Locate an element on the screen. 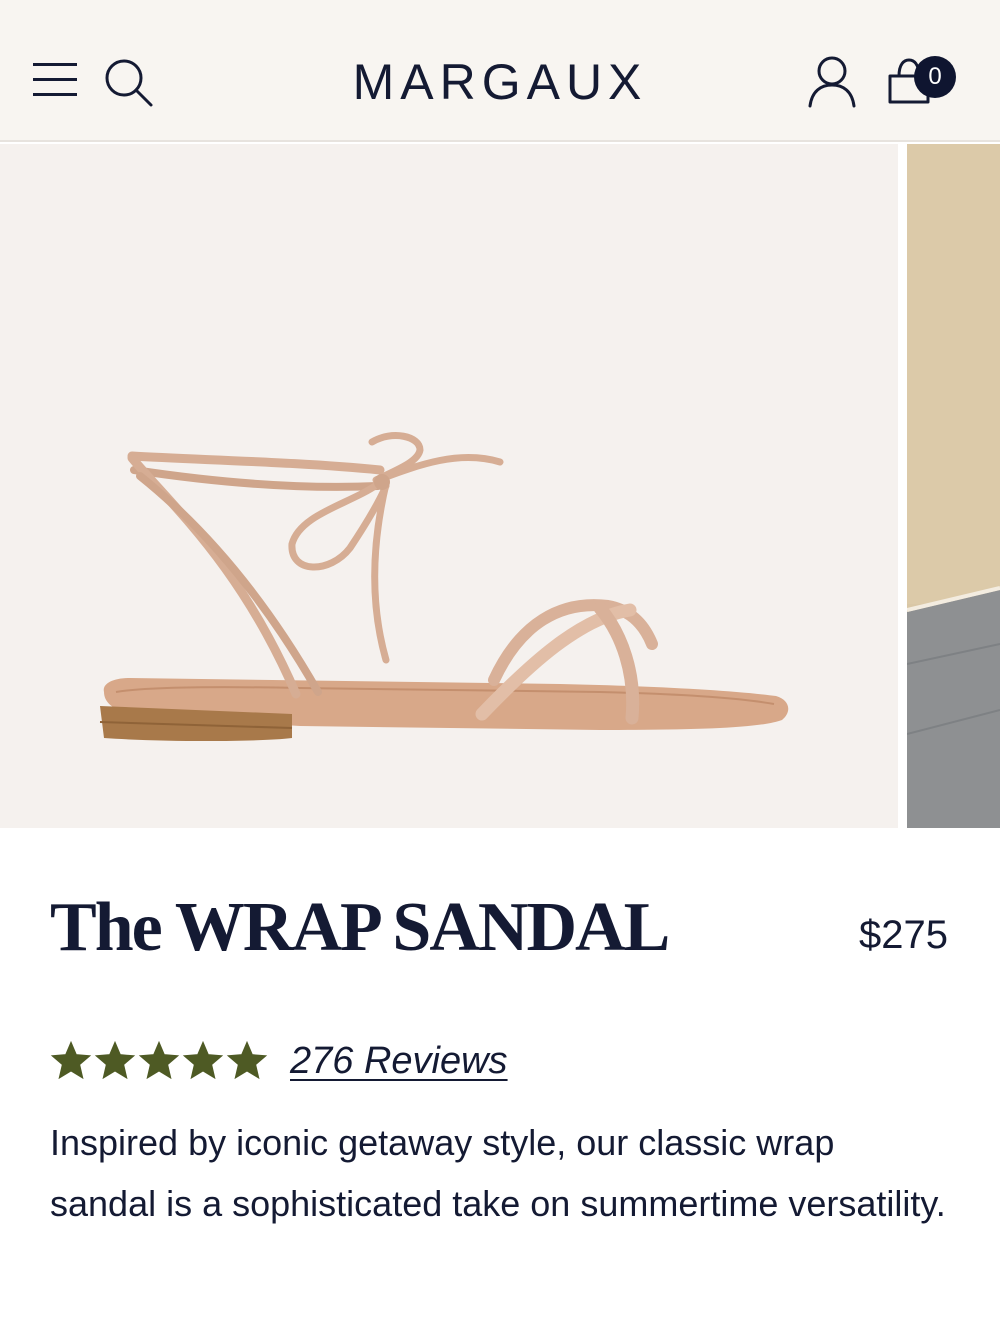  star-rating is located at coordinates (159, 1061).